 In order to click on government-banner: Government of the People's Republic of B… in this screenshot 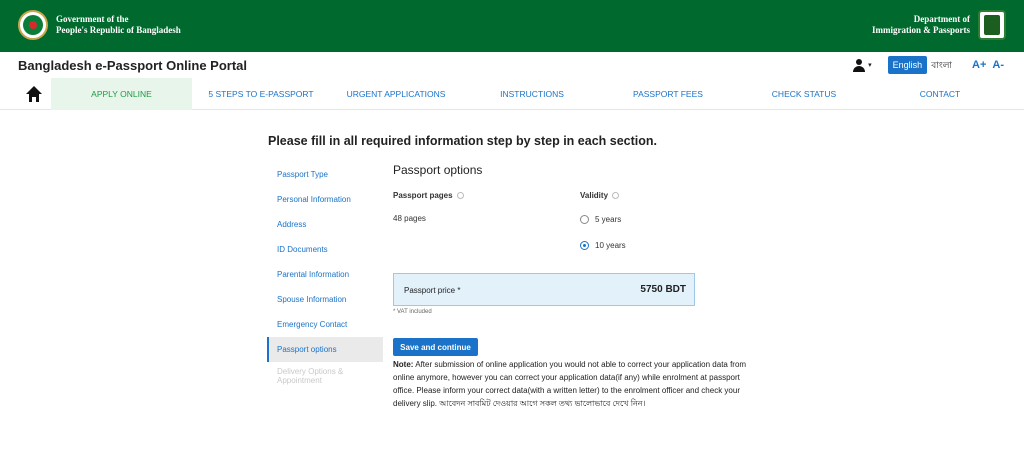, I will do `click(512, 26)`.